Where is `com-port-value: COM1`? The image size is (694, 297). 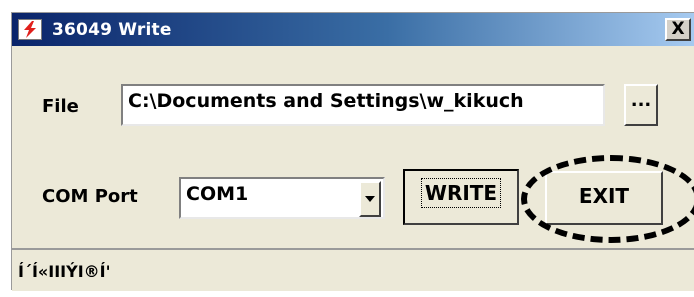
com-port-value: COM1 is located at coordinates (217, 194).